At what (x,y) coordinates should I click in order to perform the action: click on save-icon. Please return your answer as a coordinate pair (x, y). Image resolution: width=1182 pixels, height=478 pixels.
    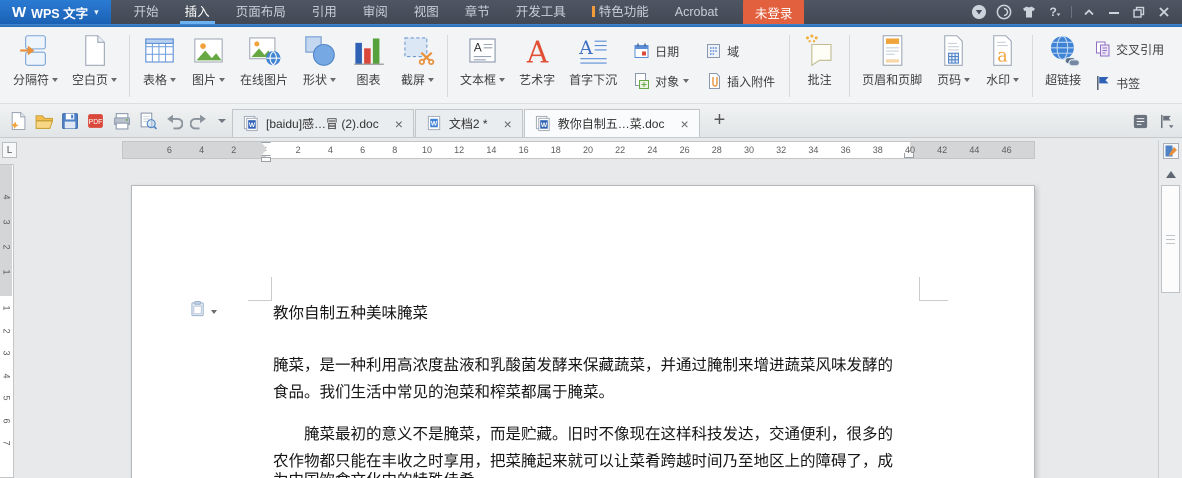
    Looking at the image, I should click on (69, 120).